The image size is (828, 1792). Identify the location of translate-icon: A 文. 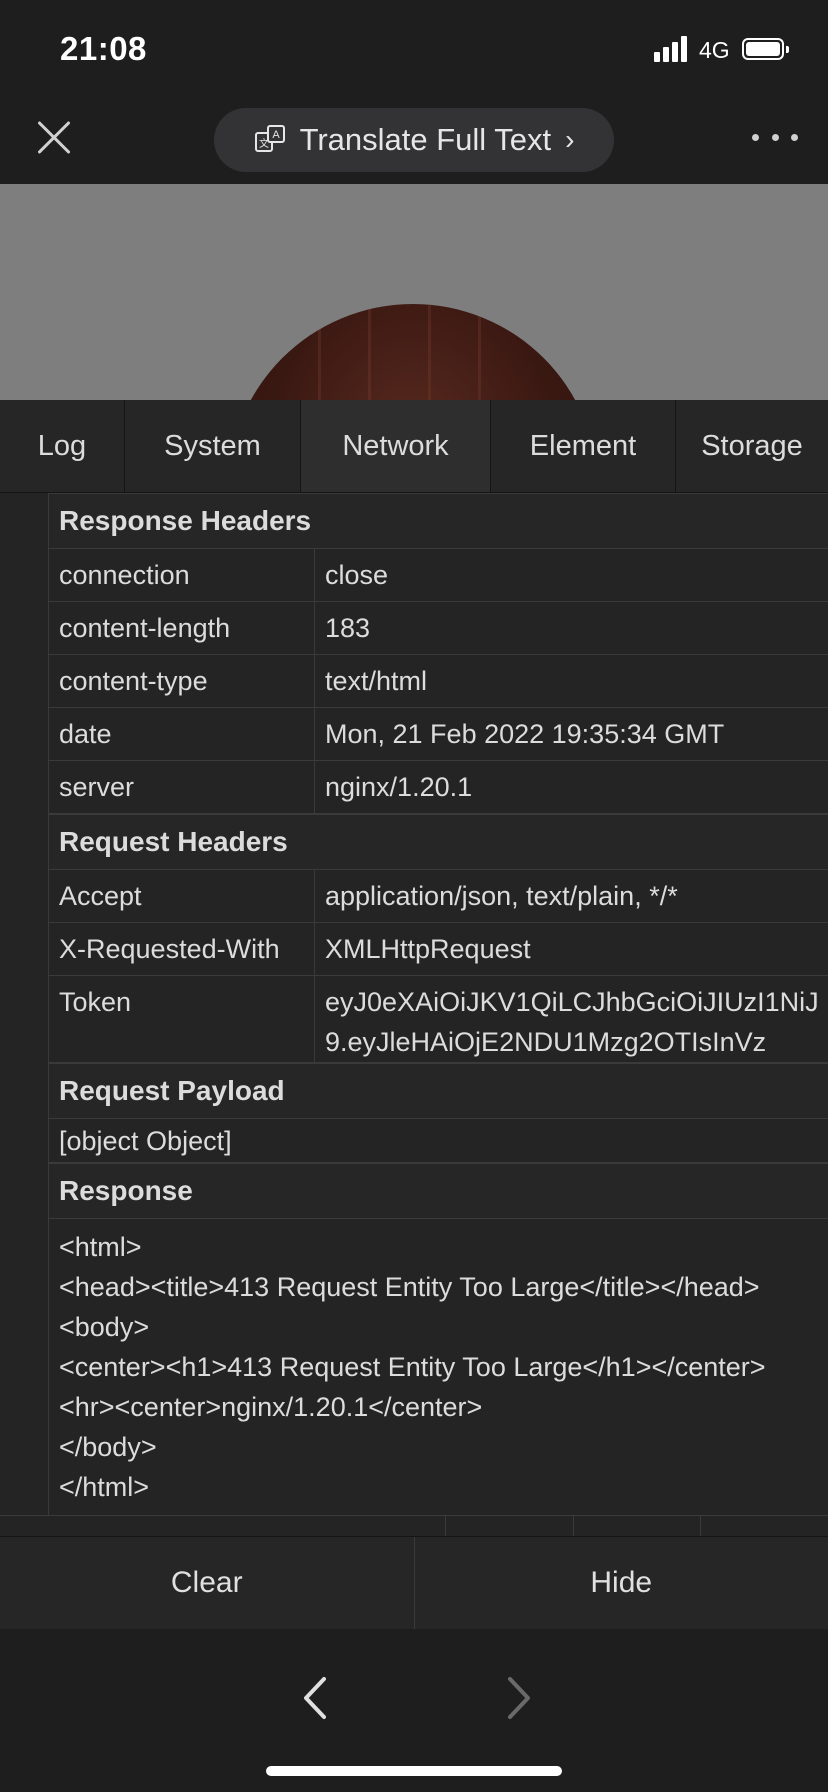
(269, 138).